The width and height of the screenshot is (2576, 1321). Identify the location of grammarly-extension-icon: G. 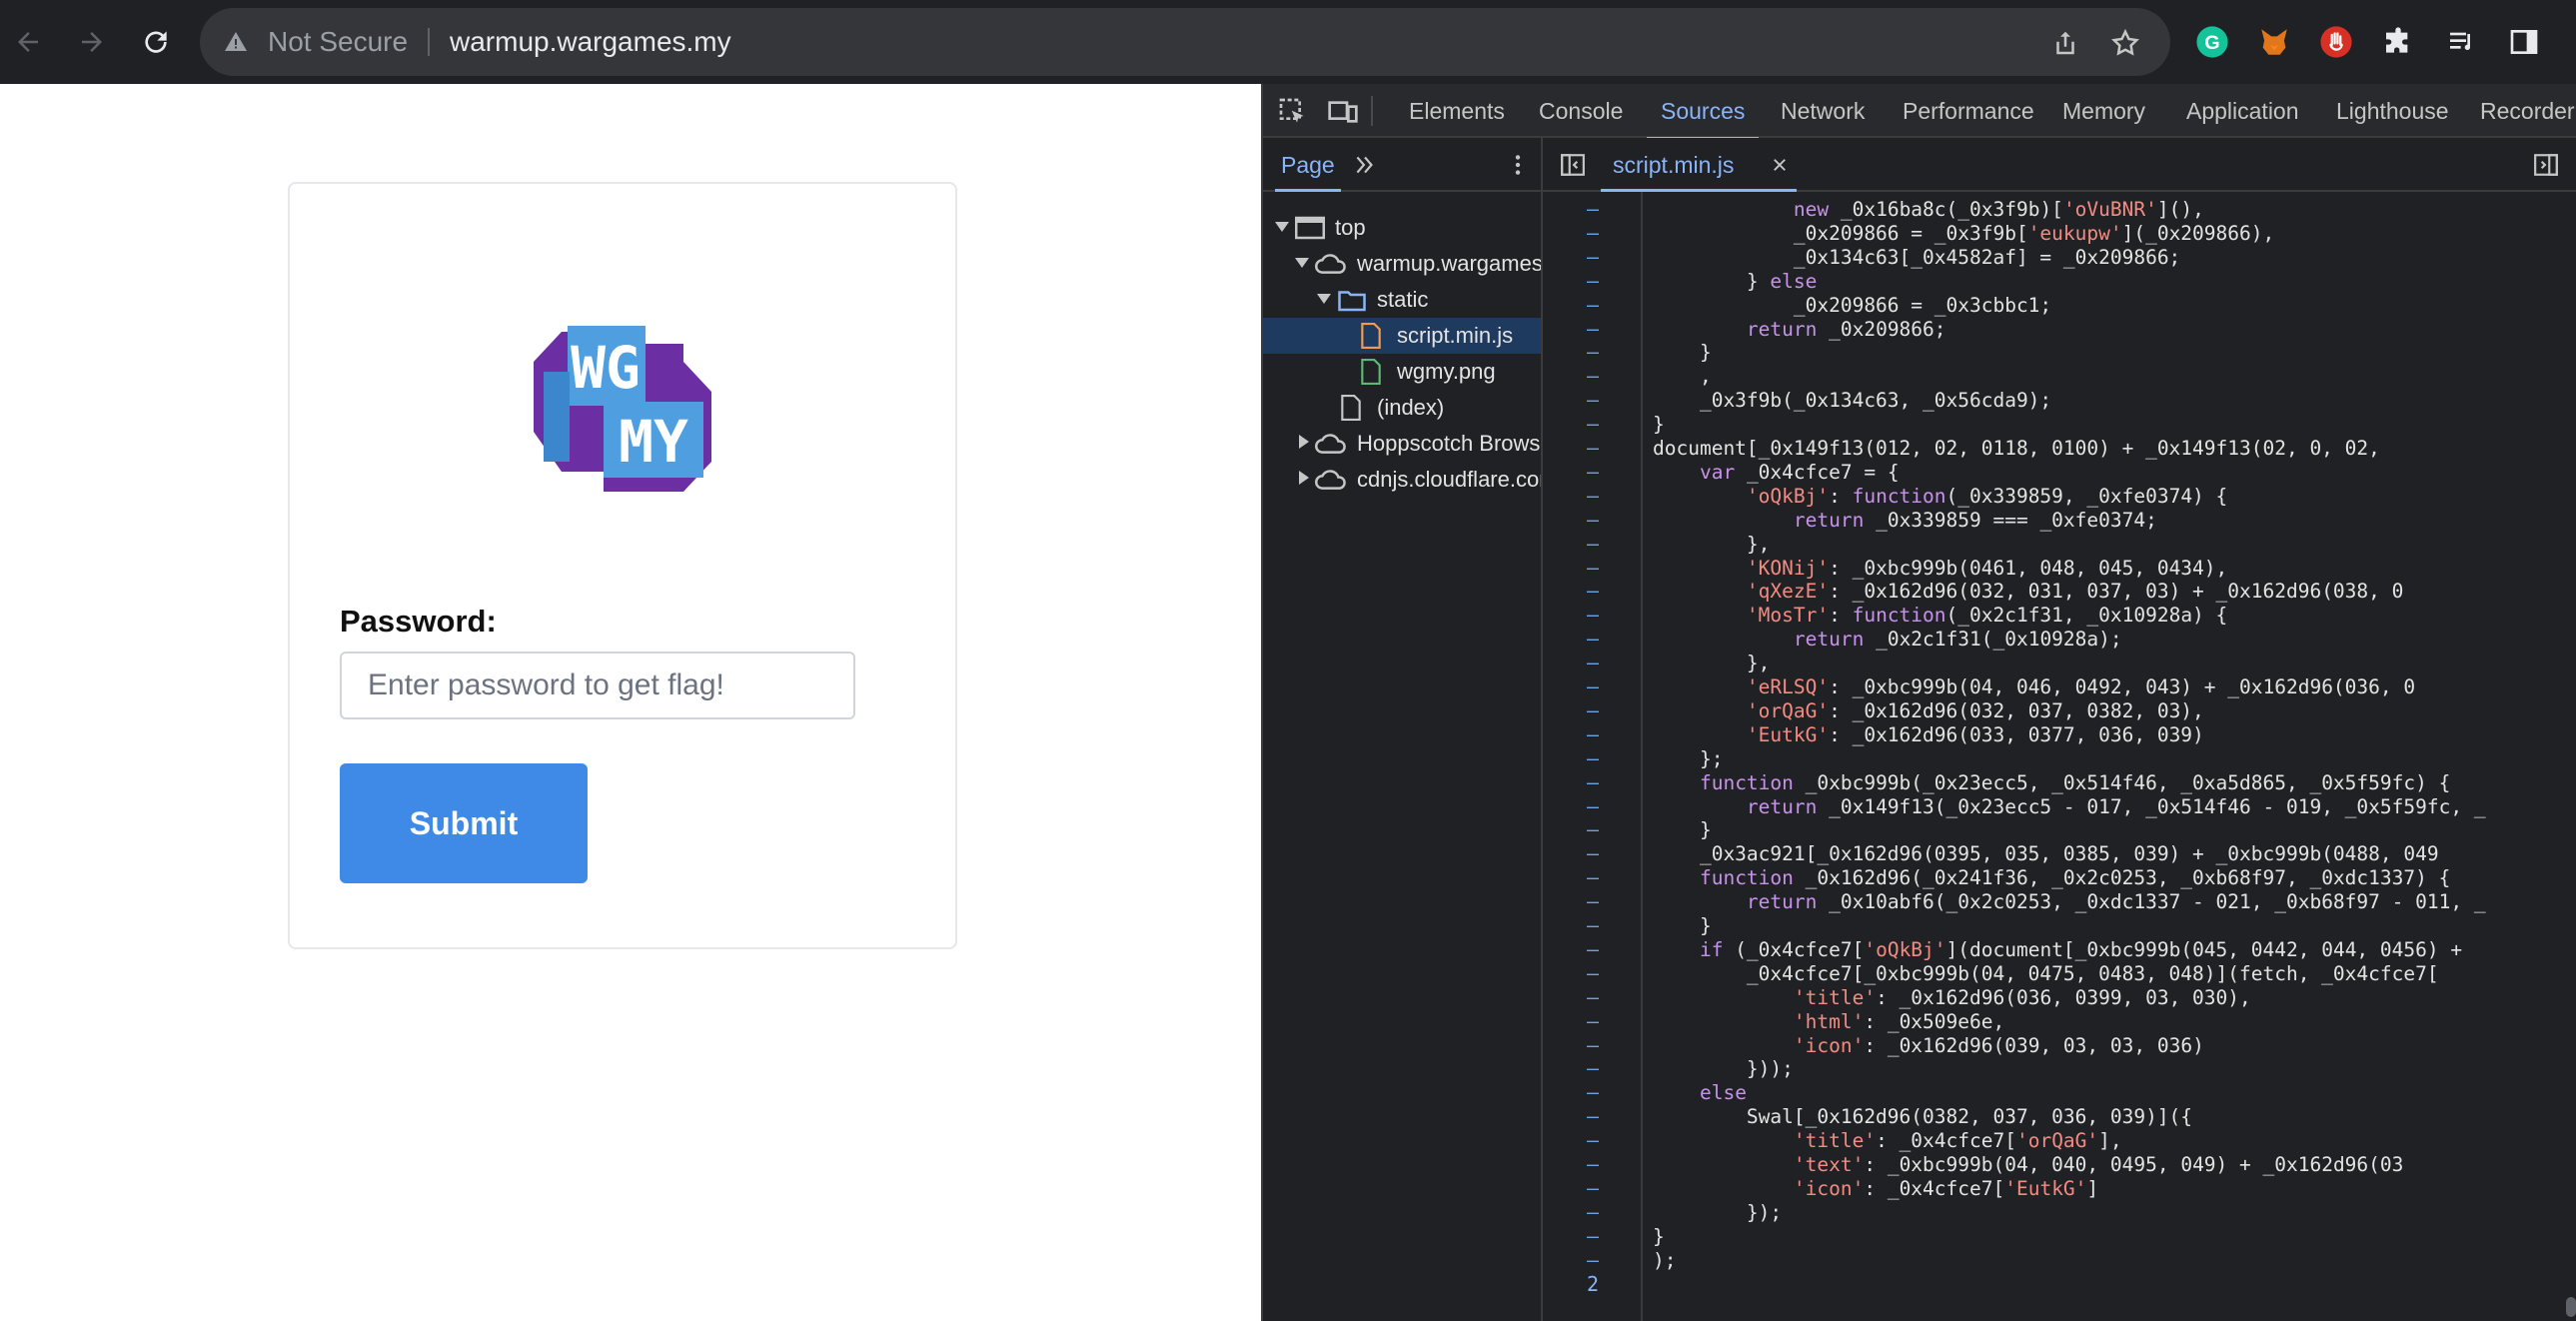
(2212, 42).